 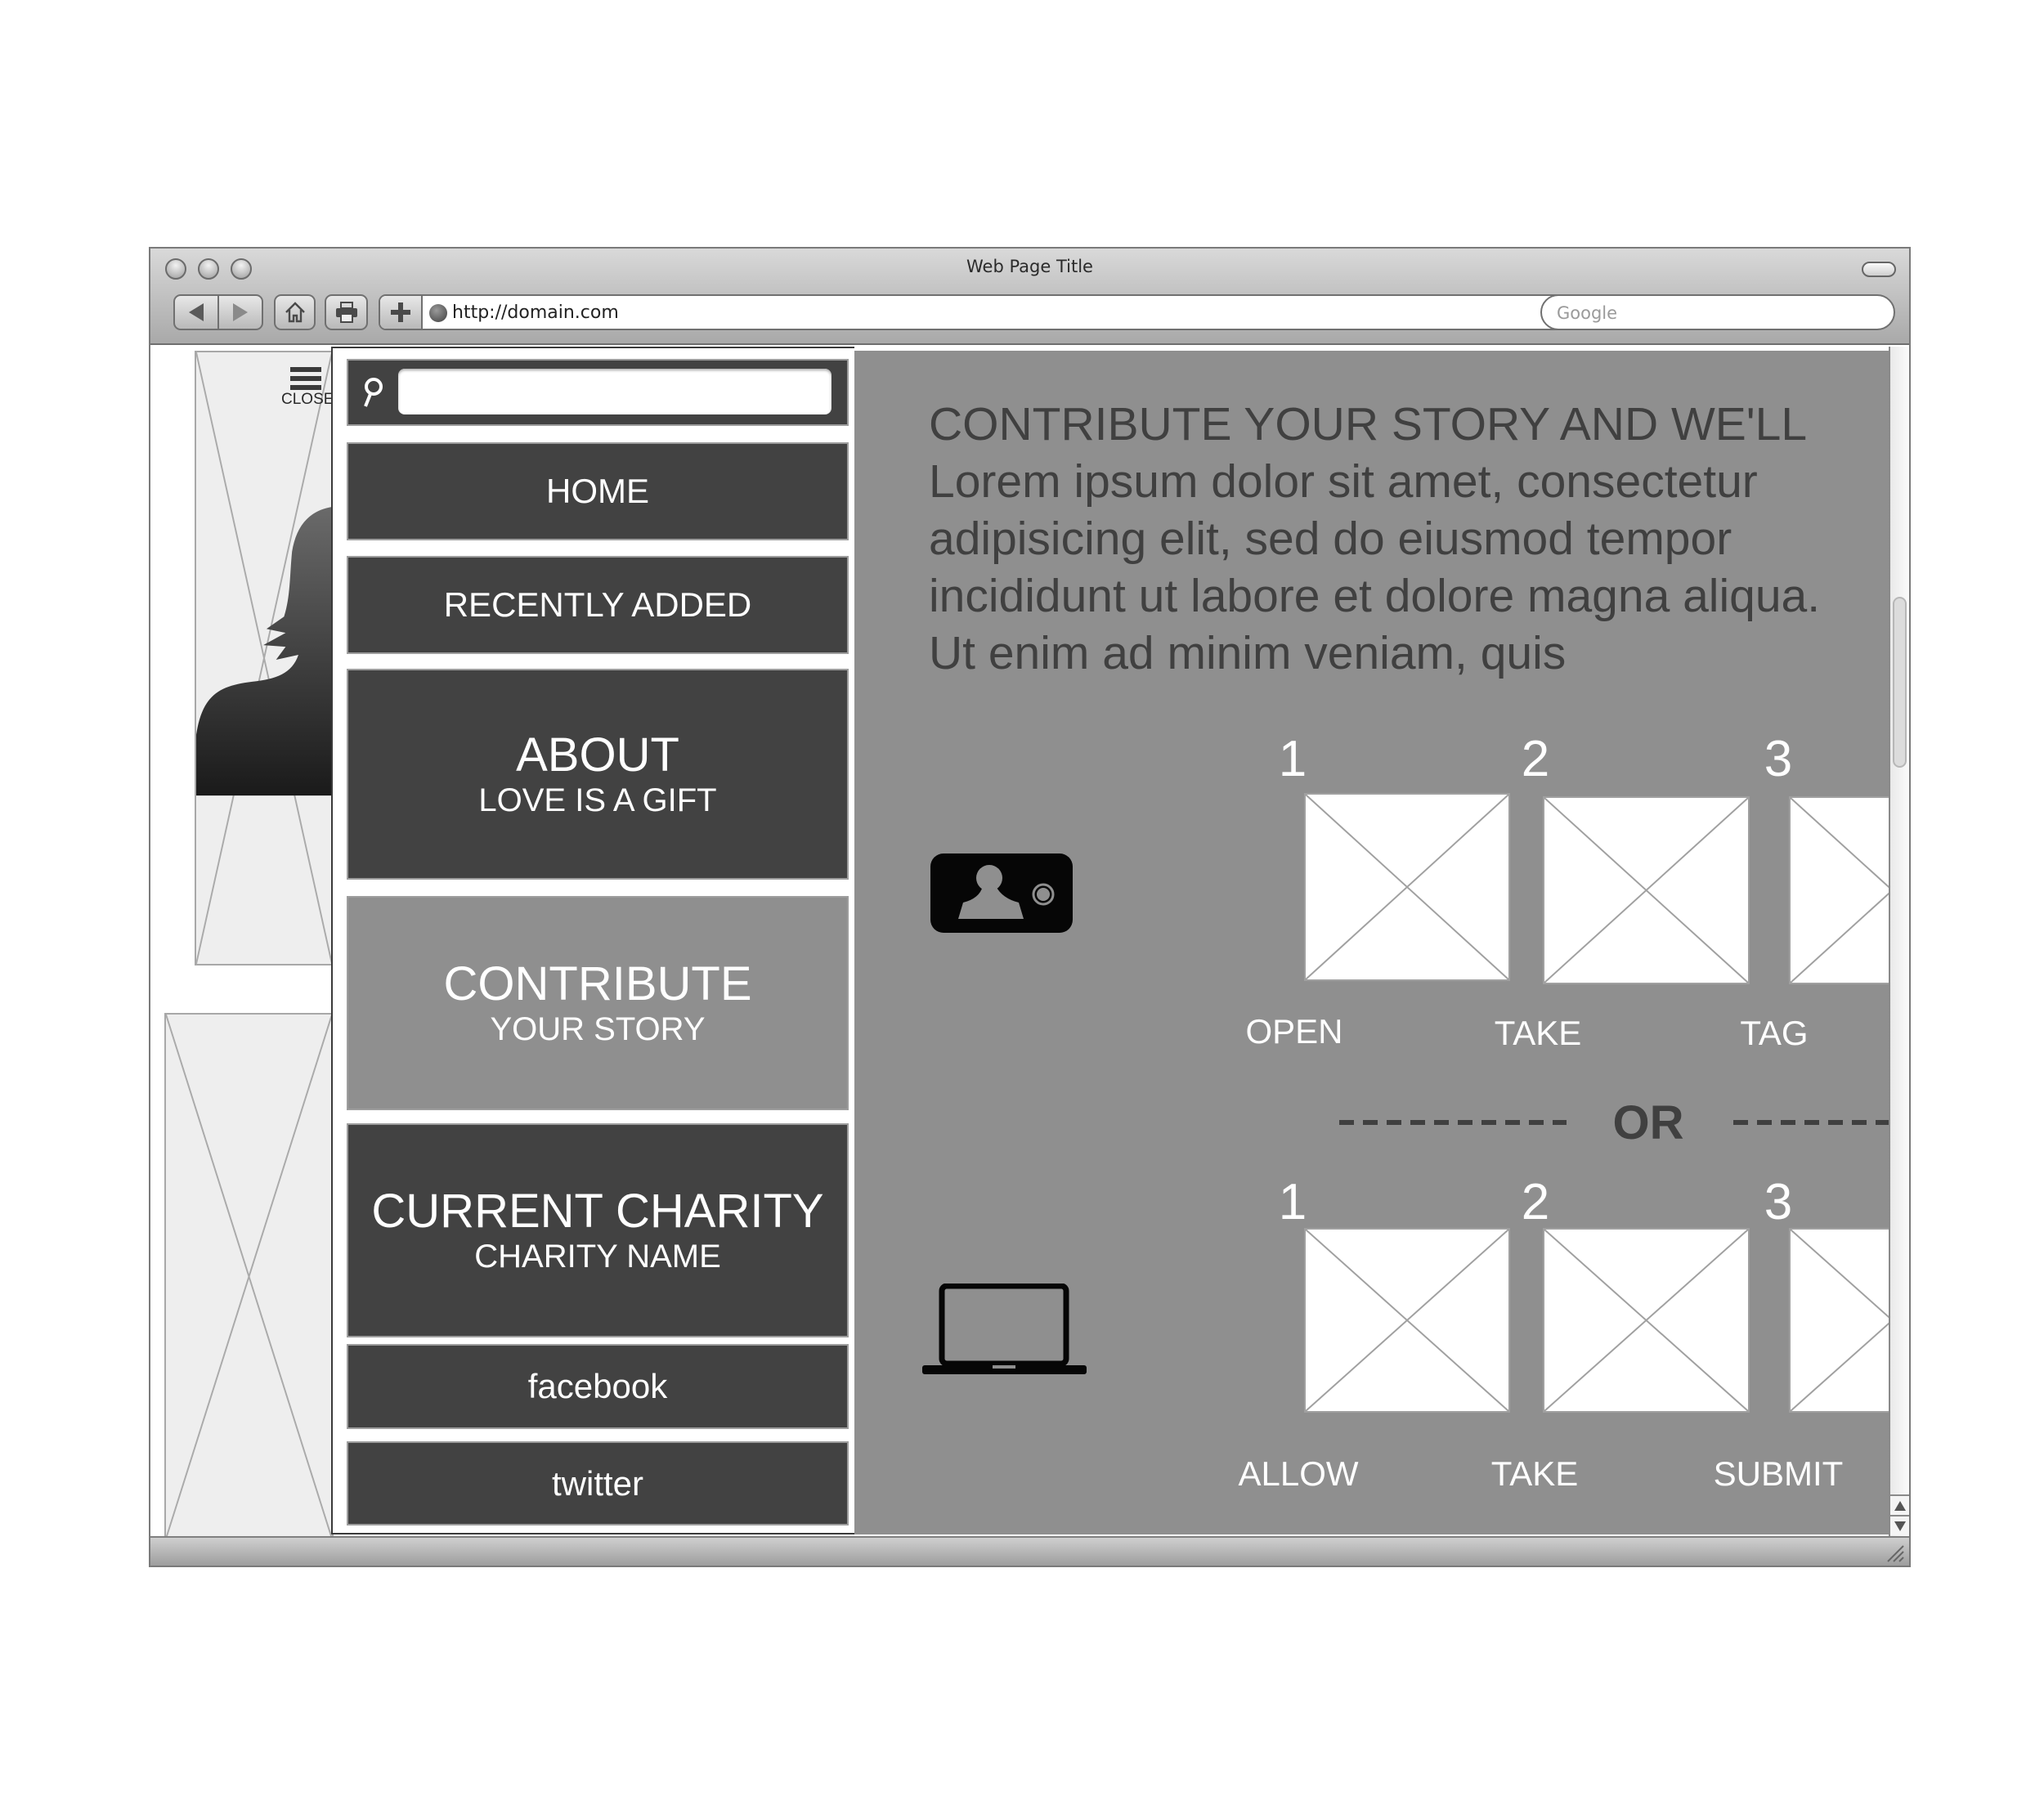 I want to click on vertical-scrollbar, so click(x=1899, y=942).